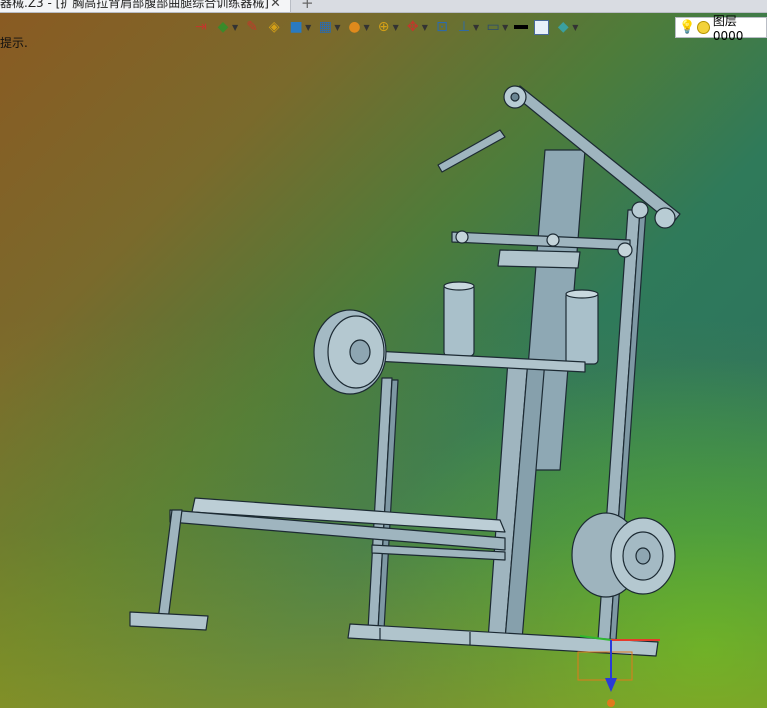  I want to click on view-fit-icon: ⊡, so click(442, 27).